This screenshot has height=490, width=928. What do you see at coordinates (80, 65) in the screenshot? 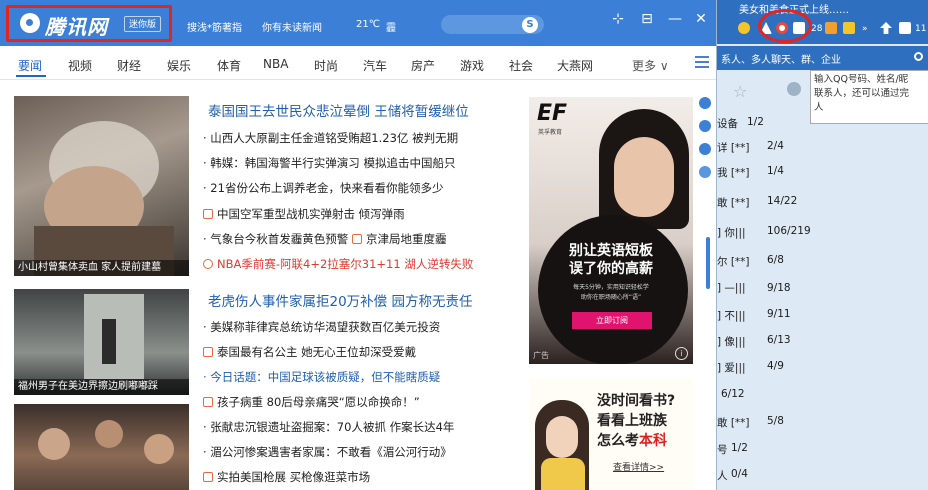
I see `tab-video: 视频` at bounding box center [80, 65].